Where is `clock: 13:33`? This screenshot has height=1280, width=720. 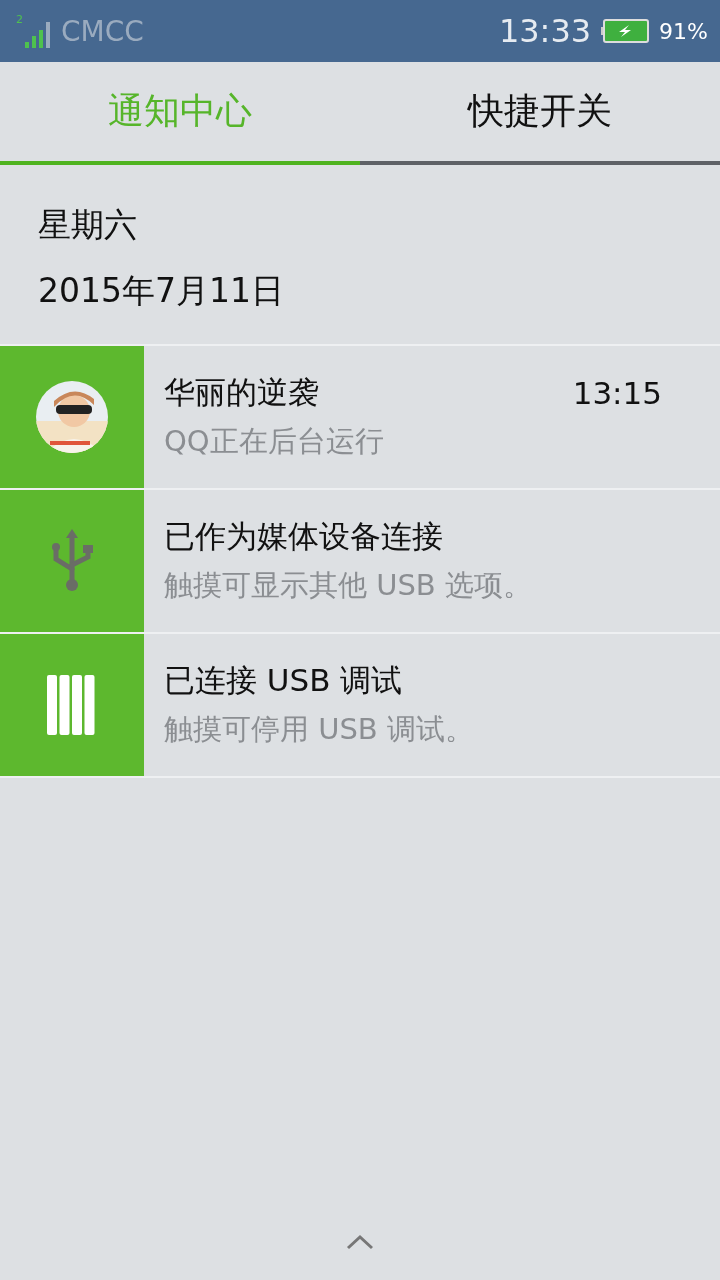
clock: 13:33 is located at coordinates (545, 31).